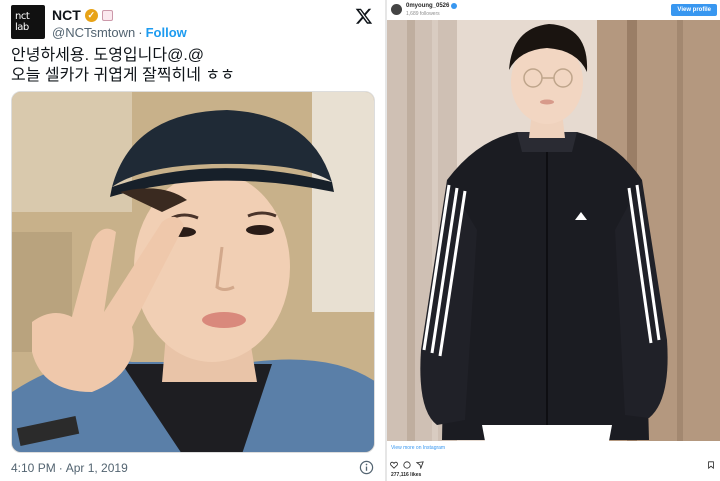 This screenshot has width=720, height=481. I want to click on author-handle-row: @NCTsmtown · Follow, so click(119, 32).